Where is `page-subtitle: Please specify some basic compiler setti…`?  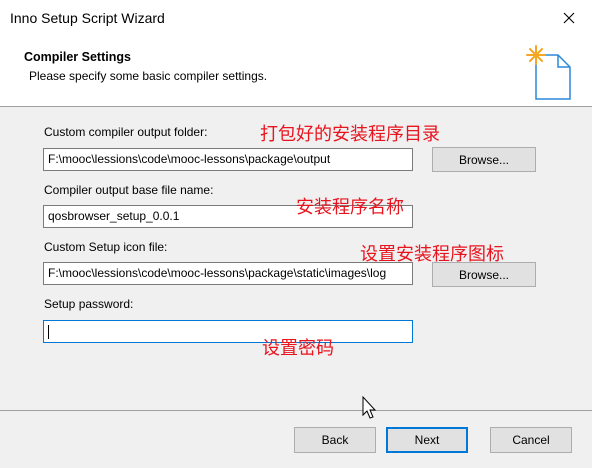 page-subtitle: Please specify some basic compiler setti… is located at coordinates (148, 76).